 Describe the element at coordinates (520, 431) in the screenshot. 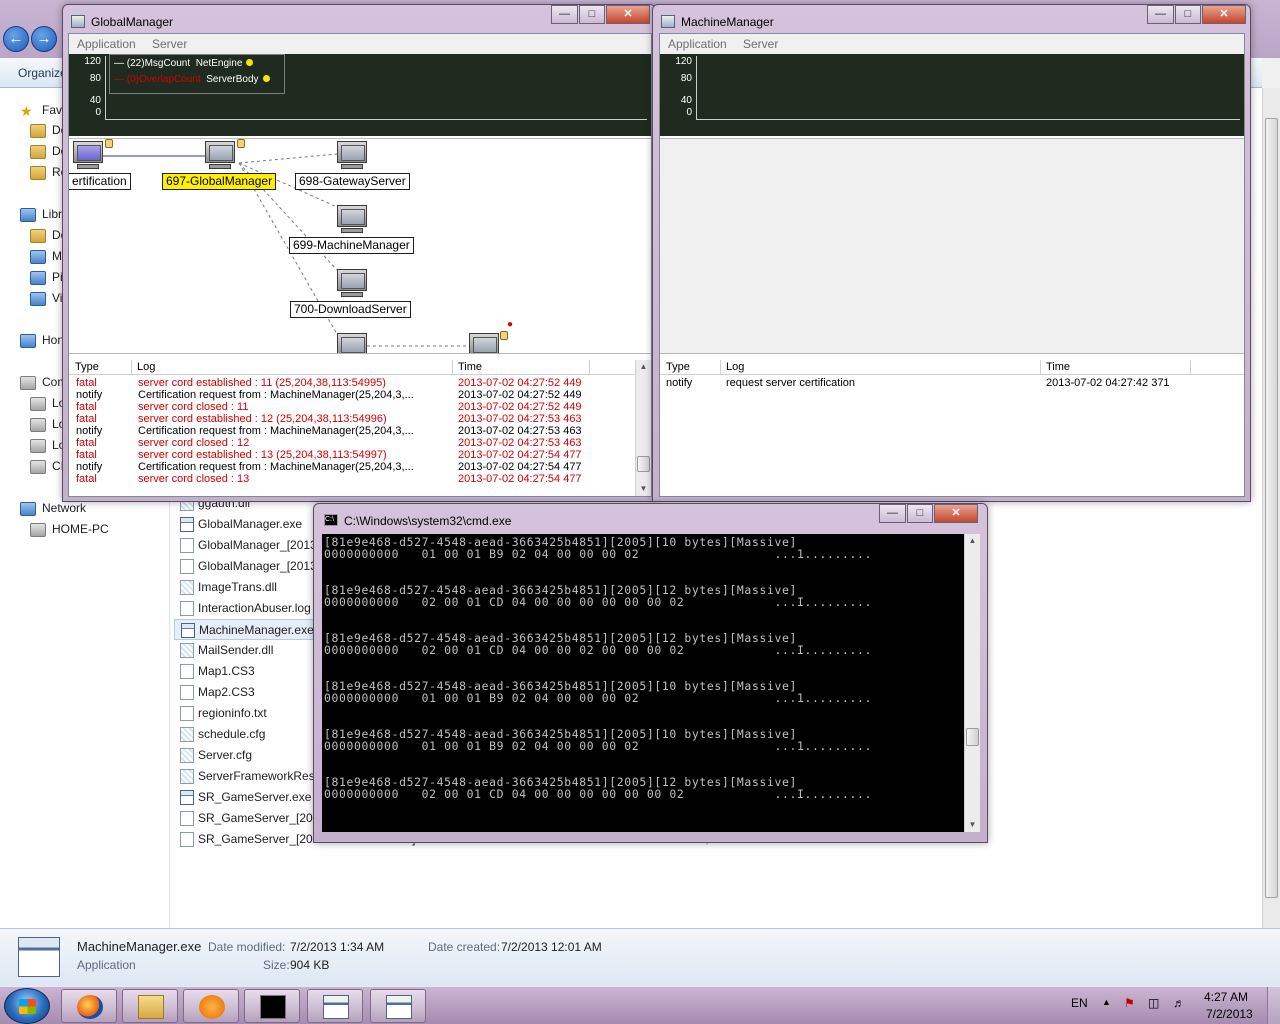

I see `log-time: 2013-07-02 04:27:53 463` at that location.